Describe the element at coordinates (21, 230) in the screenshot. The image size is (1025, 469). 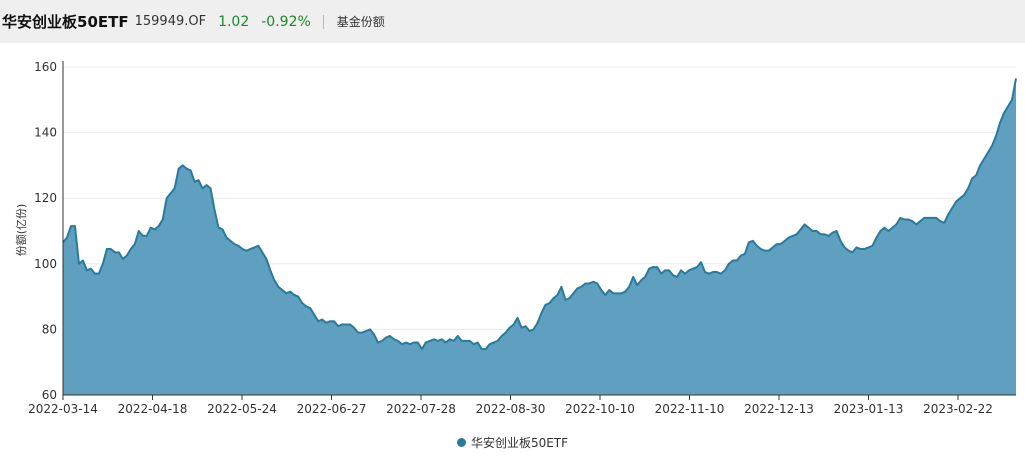
I see `y-axis-label: 份额(亿份)` at that location.